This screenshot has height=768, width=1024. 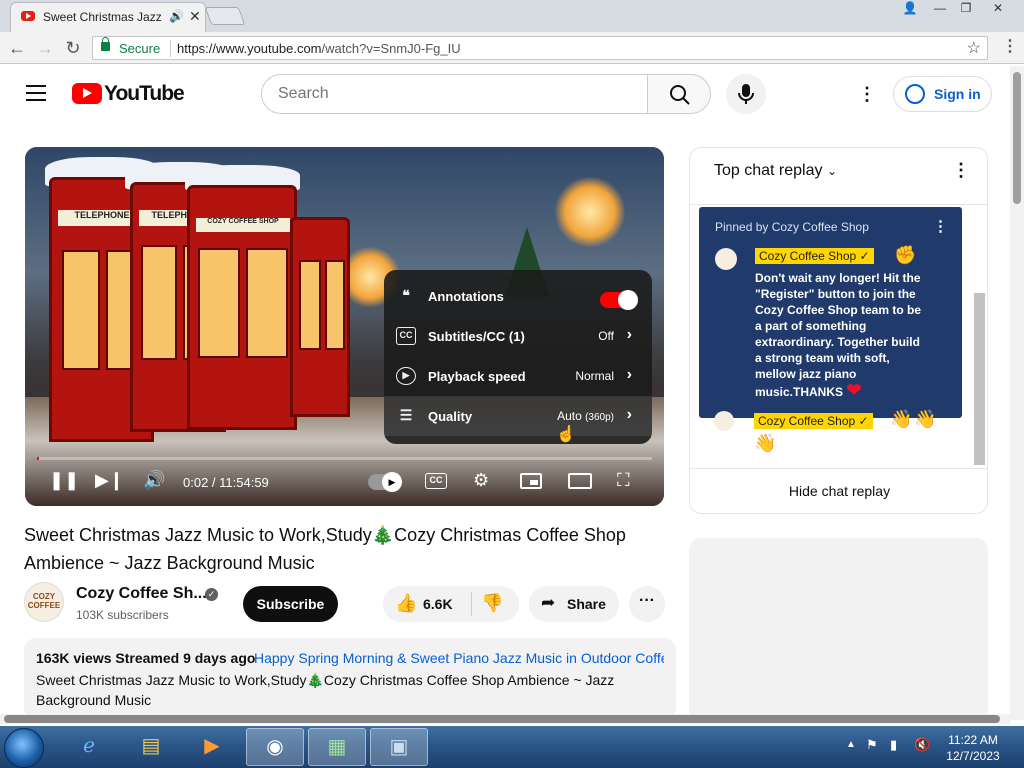 What do you see at coordinates (940, 226) in the screenshot?
I see `pinned-kebab-icon: ⋮` at bounding box center [940, 226].